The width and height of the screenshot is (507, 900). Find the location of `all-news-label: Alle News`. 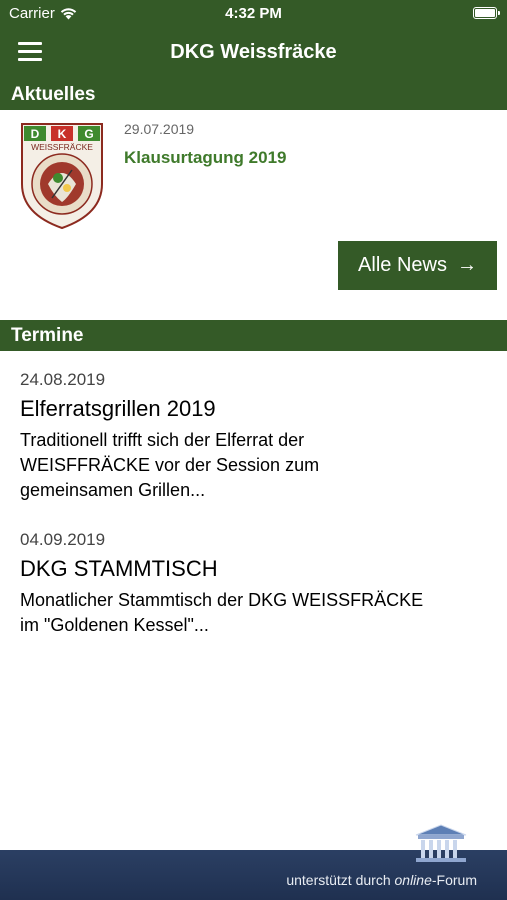

all-news-label: Alle News is located at coordinates (402, 265).